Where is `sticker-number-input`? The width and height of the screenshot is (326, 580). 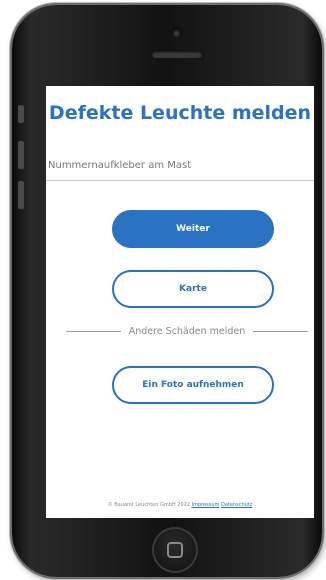 sticker-number-input is located at coordinates (177, 165).